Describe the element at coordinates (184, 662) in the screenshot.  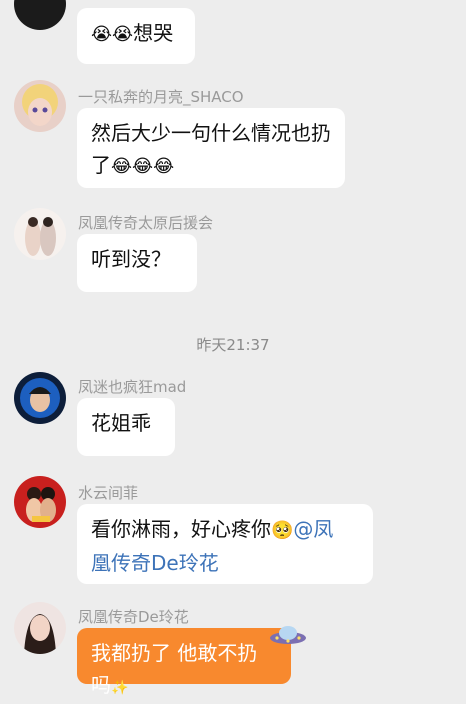
I see `message-bubble: 我都扔了 他敢不扔吗✨` at that location.